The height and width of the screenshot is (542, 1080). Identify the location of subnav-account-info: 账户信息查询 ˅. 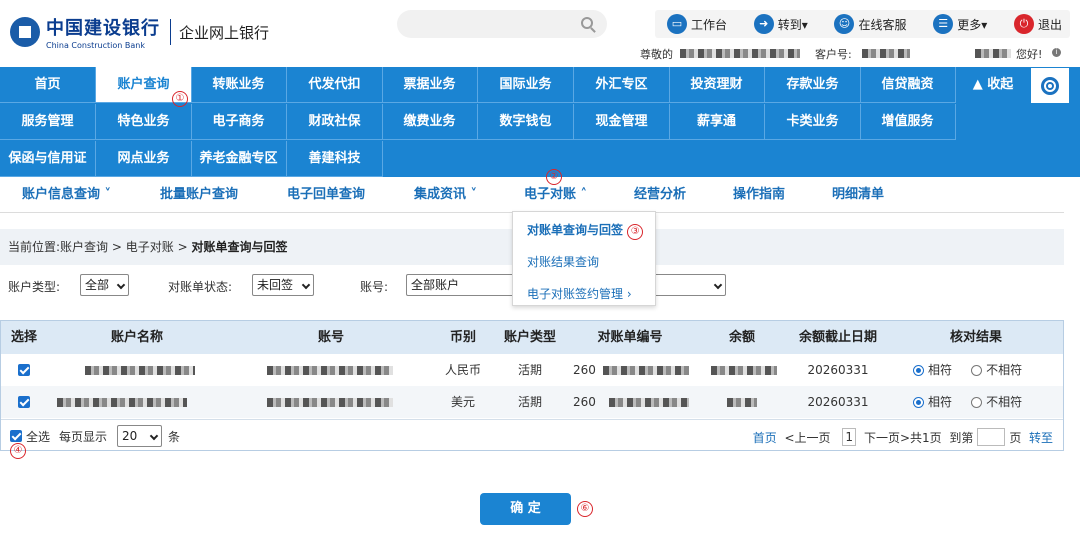
(66, 195).